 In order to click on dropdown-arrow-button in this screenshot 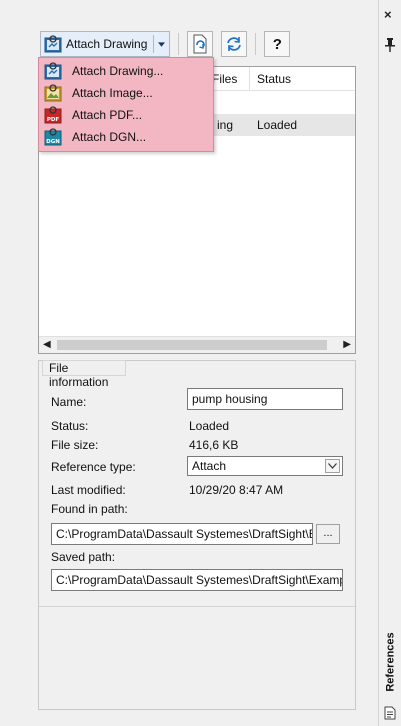, I will do `click(159, 44)`.